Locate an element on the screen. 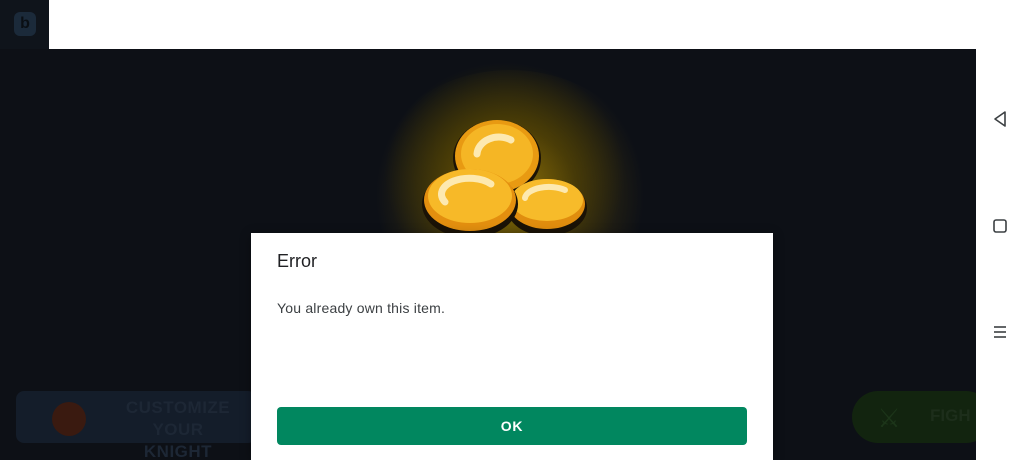 Image resolution: width=1024 pixels, height=460 pixels. ad-banner is located at coordinates (512, 24).